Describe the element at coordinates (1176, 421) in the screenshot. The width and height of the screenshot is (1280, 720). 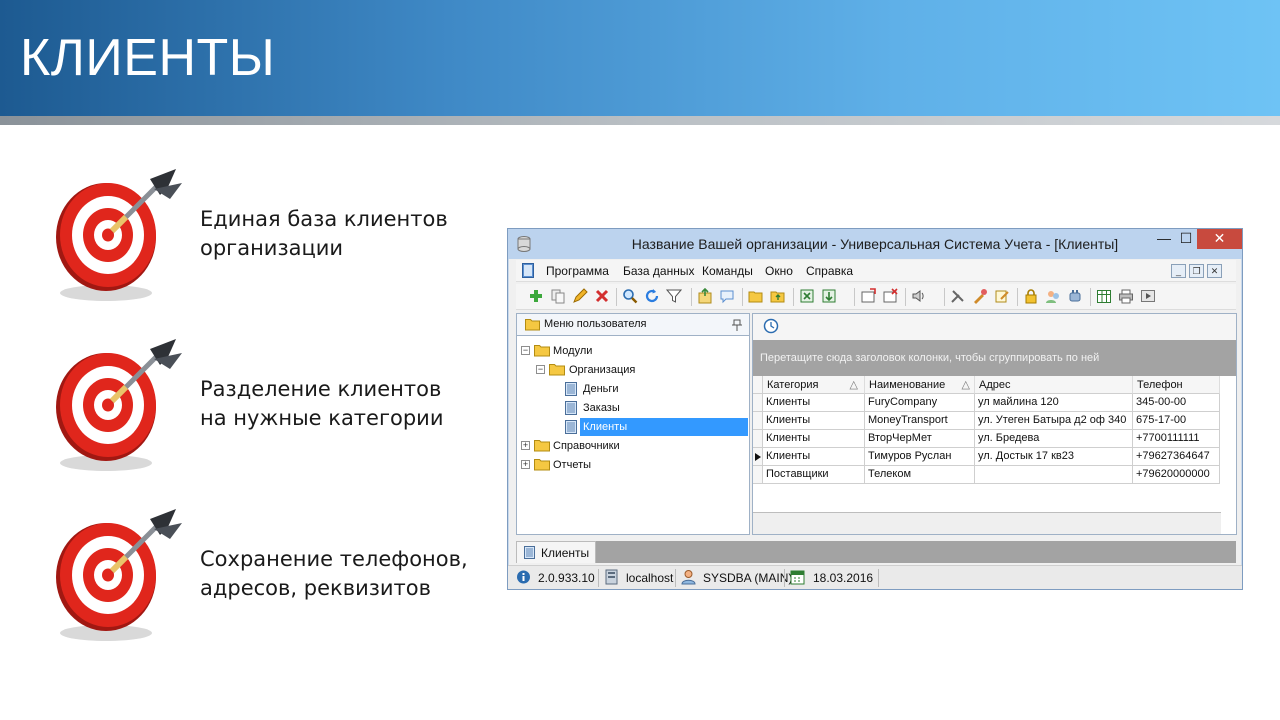
I see `table-cell: 675-17-00` at that location.